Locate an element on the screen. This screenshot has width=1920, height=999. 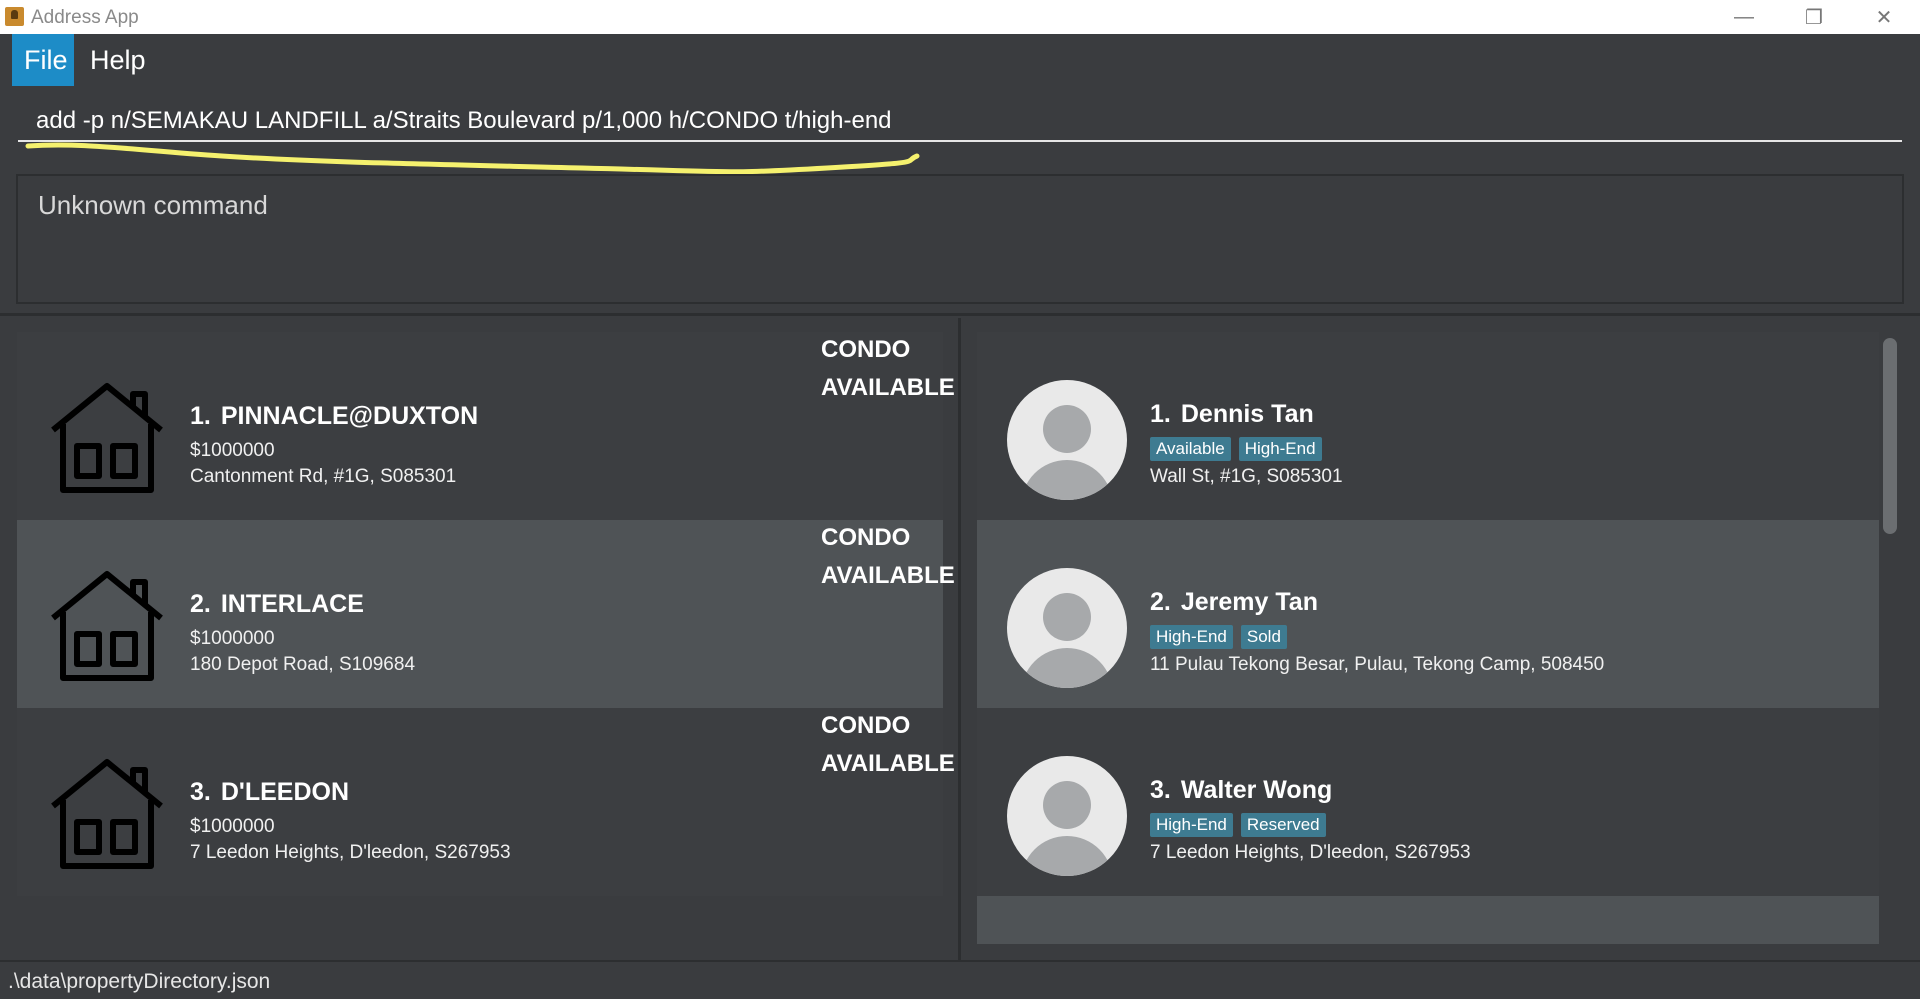
property-name: 3. D'LEEDON is located at coordinates (270, 792).